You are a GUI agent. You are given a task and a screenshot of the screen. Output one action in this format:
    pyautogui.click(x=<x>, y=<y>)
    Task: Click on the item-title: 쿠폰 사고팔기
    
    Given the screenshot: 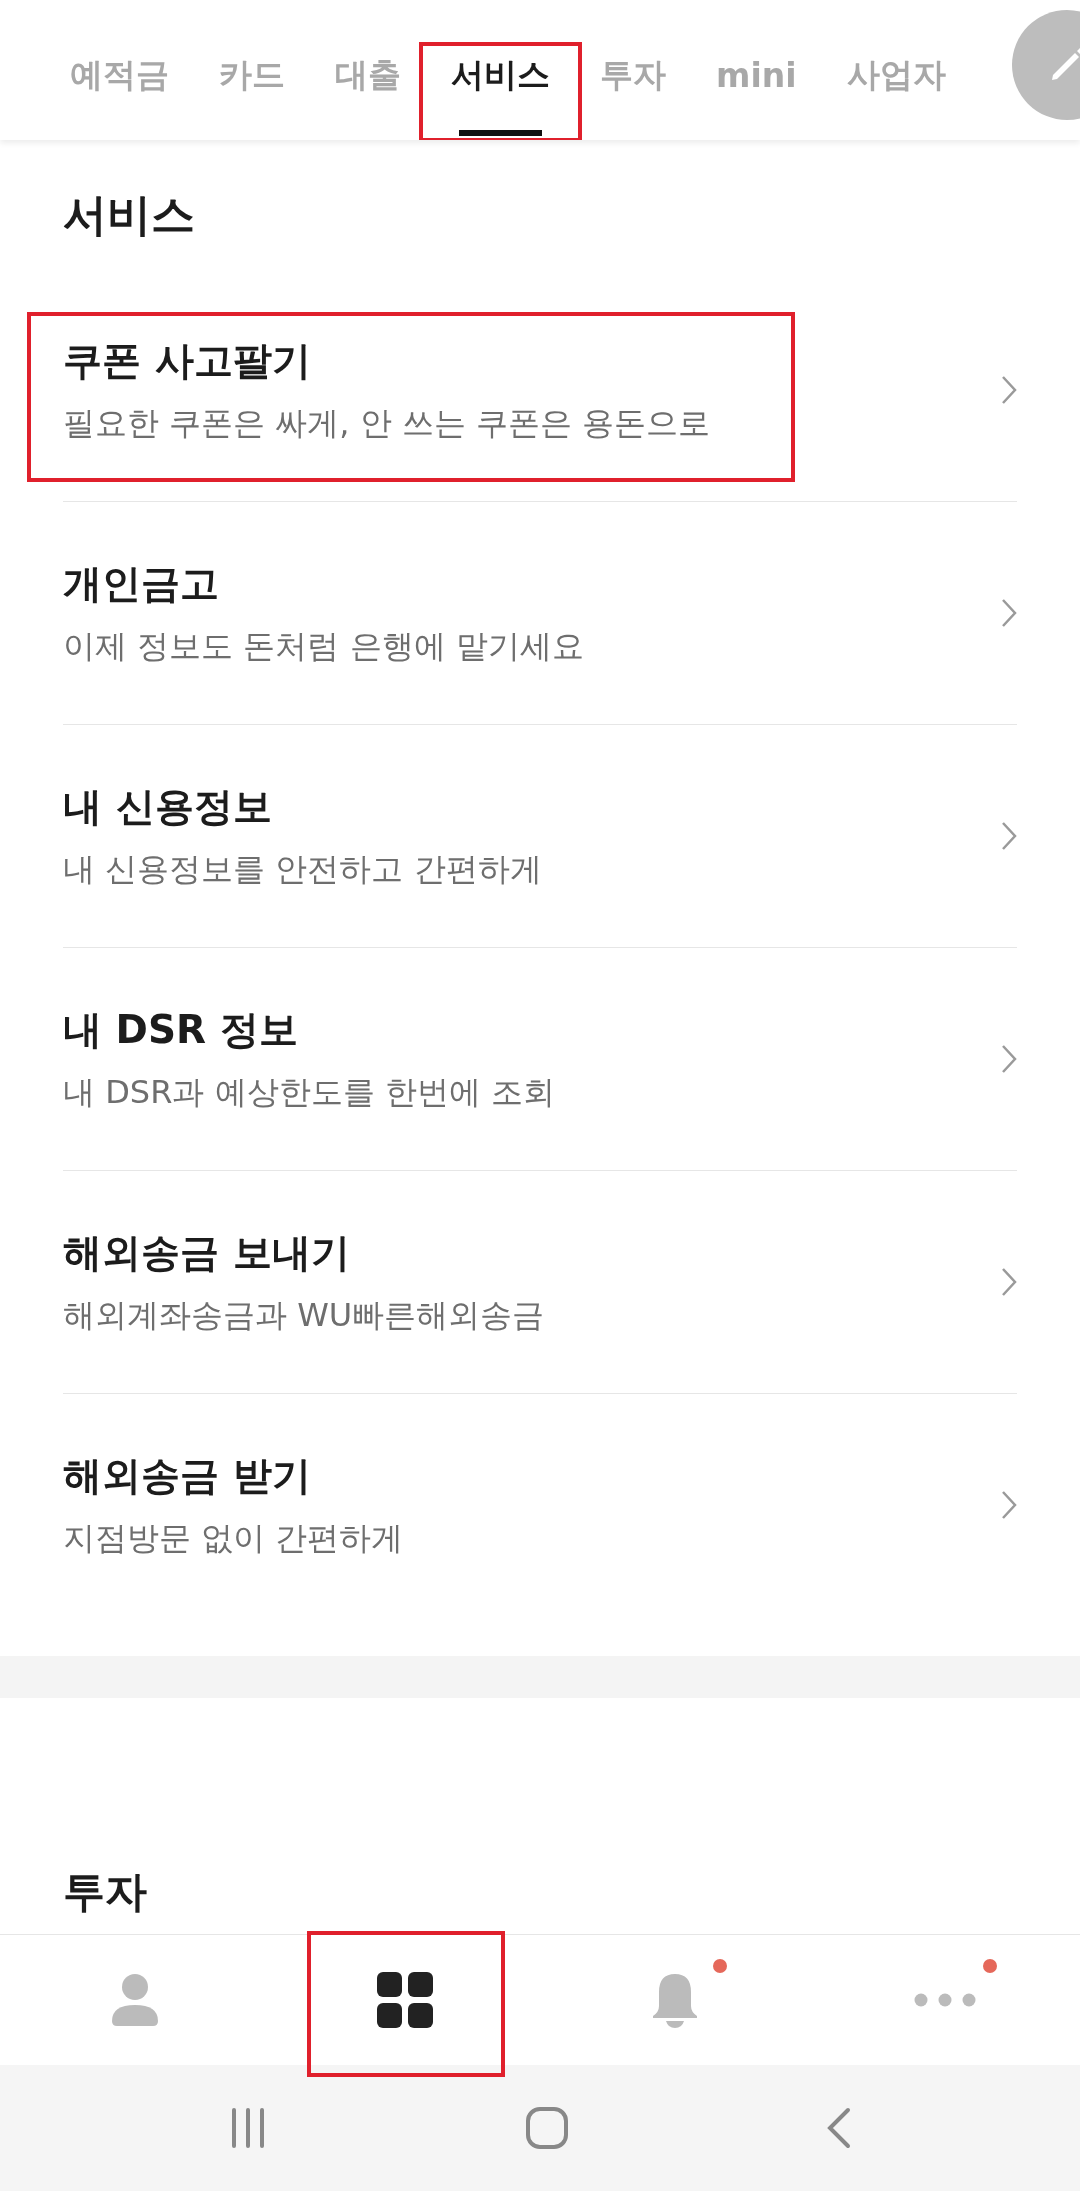 What is the action you would take?
    pyautogui.click(x=187, y=361)
    